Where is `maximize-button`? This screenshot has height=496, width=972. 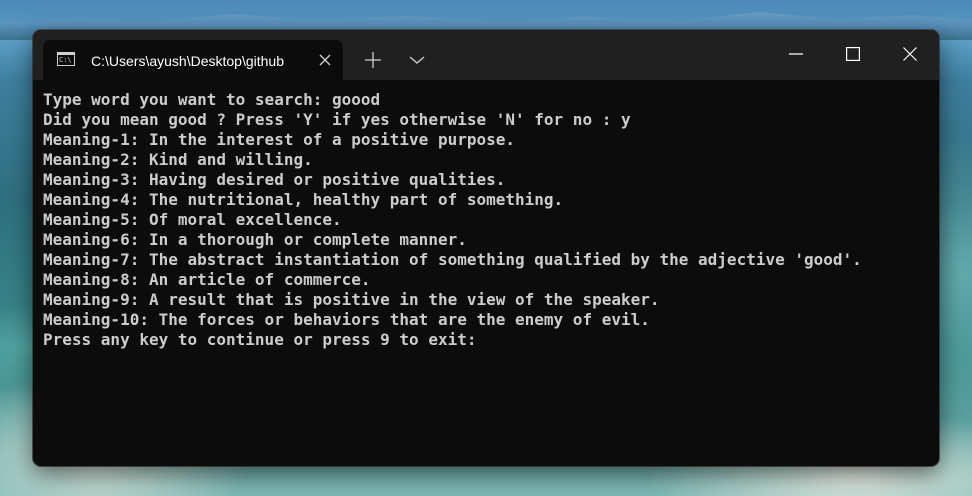
maximize-button is located at coordinates (853, 54).